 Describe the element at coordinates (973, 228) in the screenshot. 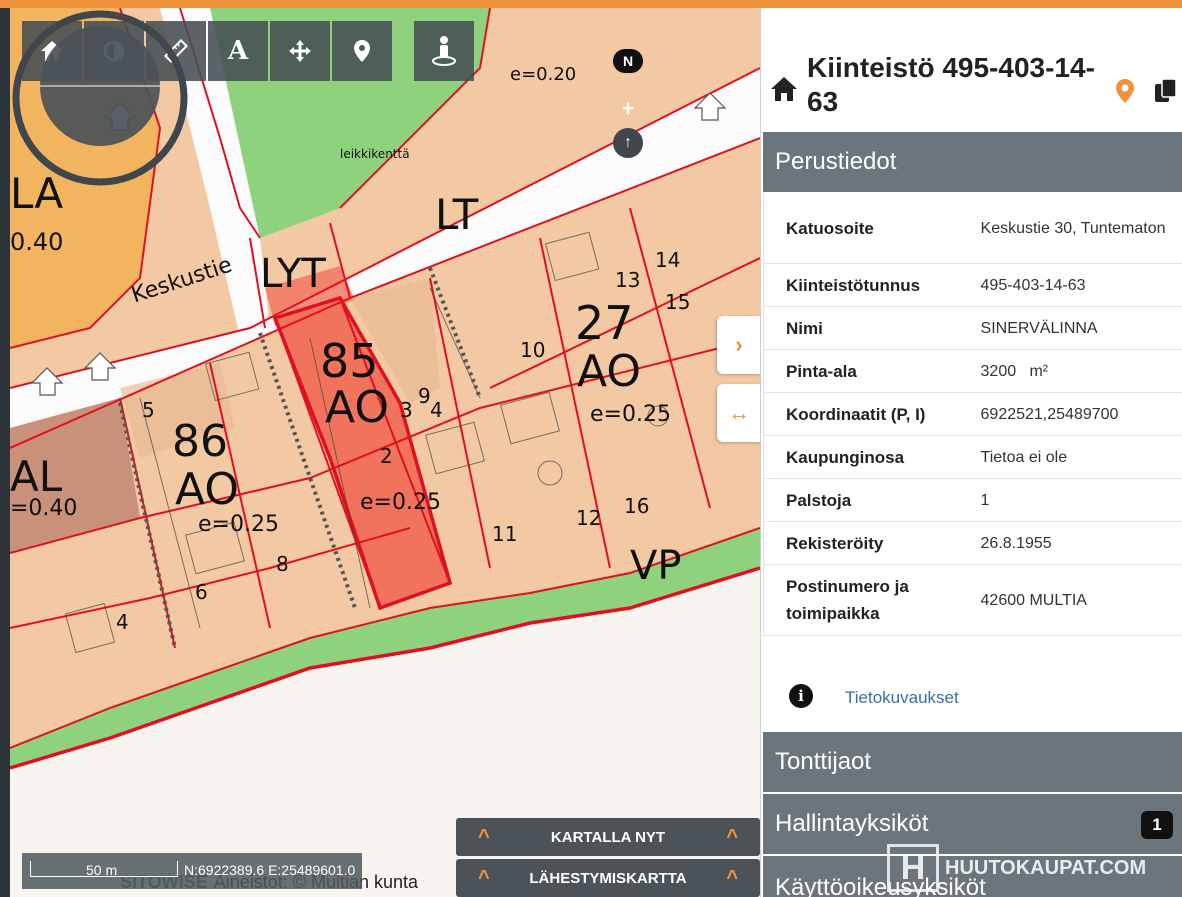

I see `table-row: Katuosoite Keskustie 30, Tuntematon` at that location.